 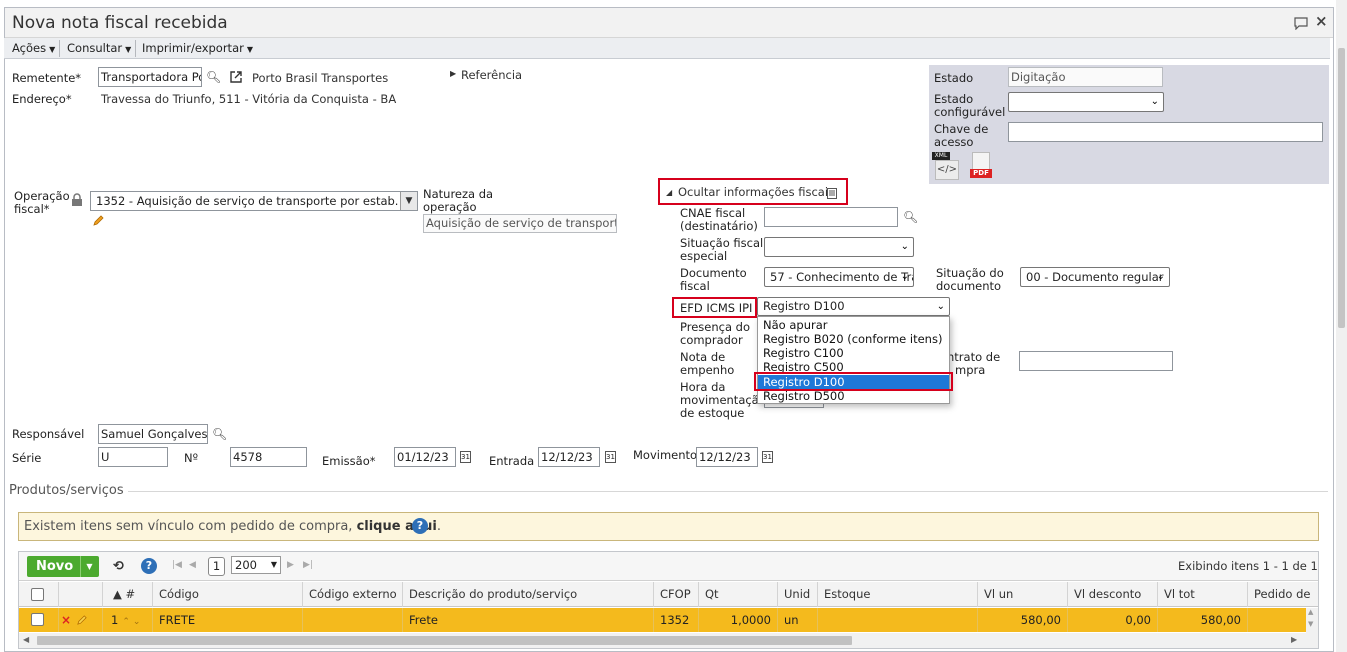 What do you see at coordinates (228, 594) in the screenshot?
I see `column-header: Código` at bounding box center [228, 594].